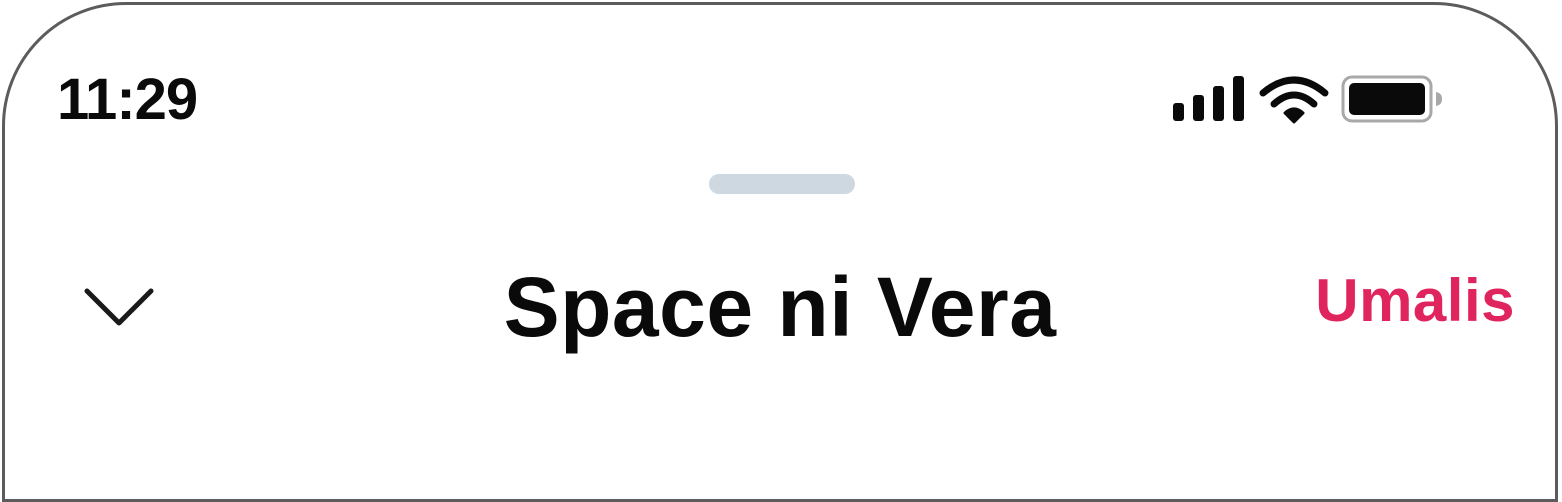 This screenshot has width=1562, height=502. Describe the element at coordinates (1391, 99) in the screenshot. I see `battery-icon` at that location.